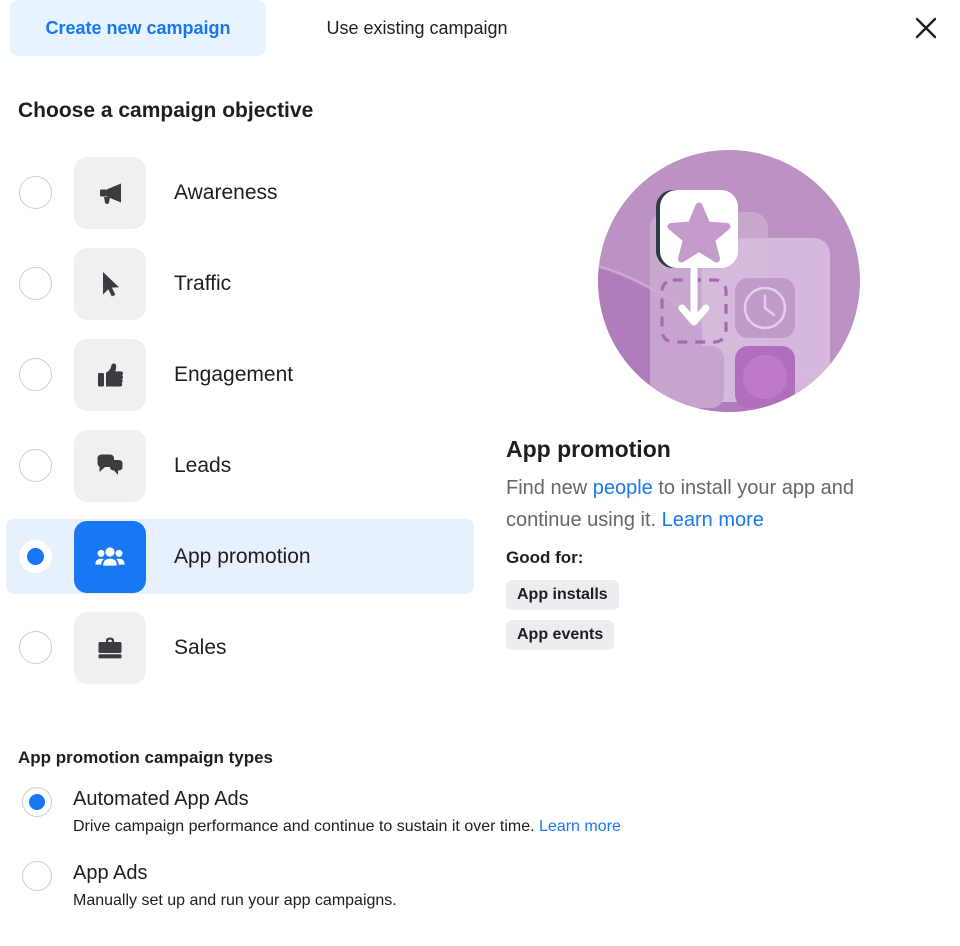  What do you see at coordinates (562, 595) in the screenshot?
I see `chip-app-installs: App installs` at bounding box center [562, 595].